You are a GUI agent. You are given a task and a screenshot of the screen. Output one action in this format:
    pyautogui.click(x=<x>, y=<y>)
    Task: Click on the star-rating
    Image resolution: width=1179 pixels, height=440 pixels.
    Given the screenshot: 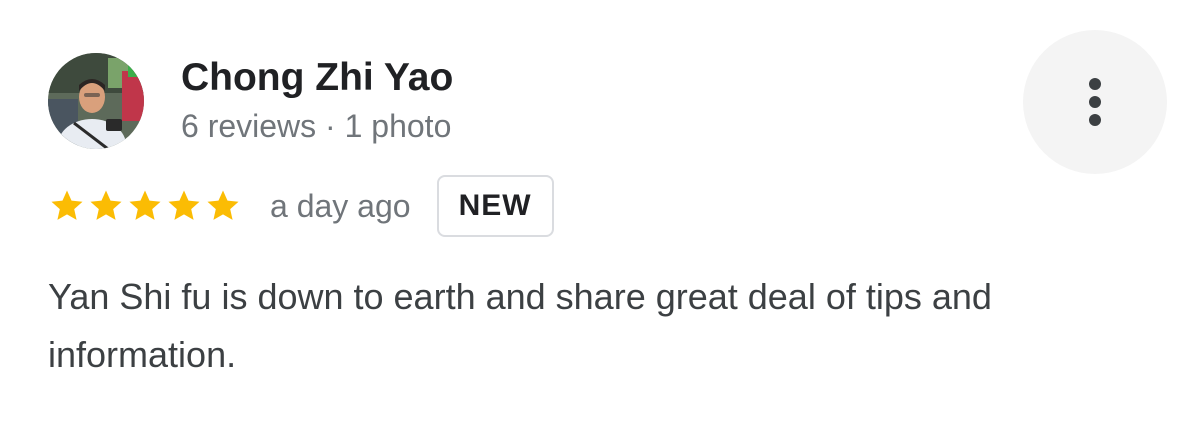 What is the action you would take?
    pyautogui.click(x=145, y=206)
    